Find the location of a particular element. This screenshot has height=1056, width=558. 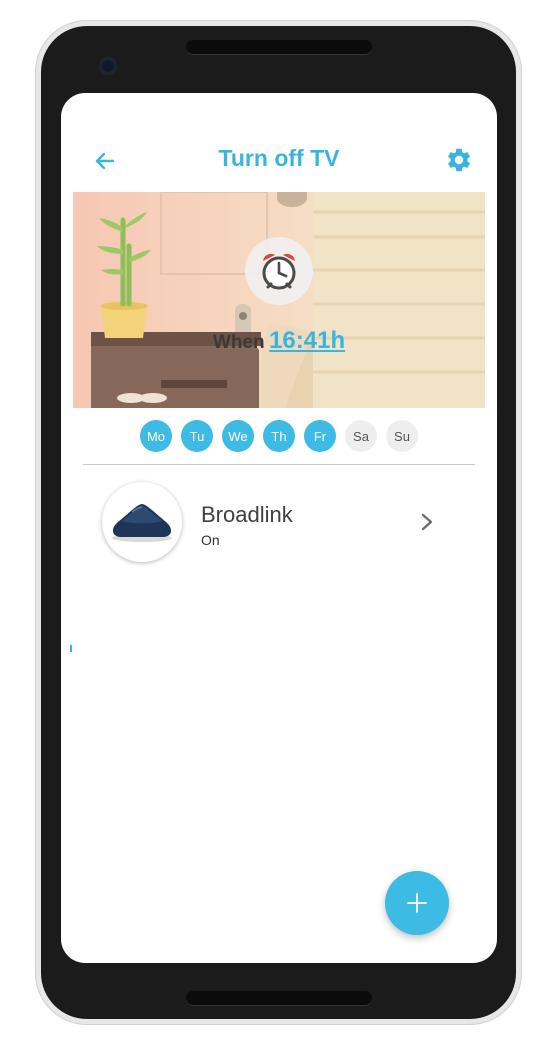

device-status: On is located at coordinates (210, 540).